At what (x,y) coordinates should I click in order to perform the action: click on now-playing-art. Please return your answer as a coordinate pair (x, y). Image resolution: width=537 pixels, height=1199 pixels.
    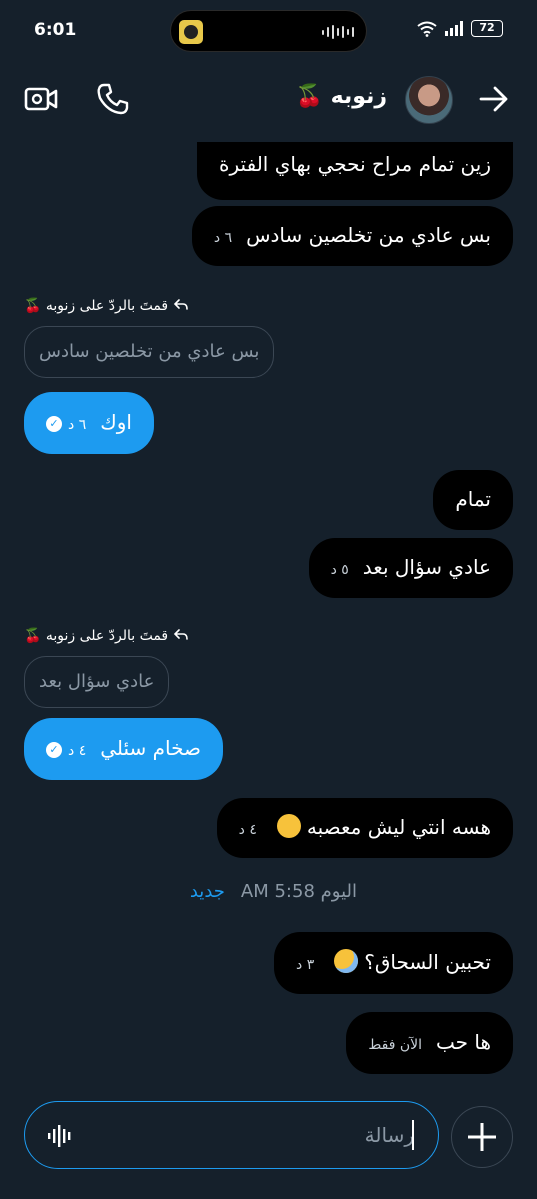
    Looking at the image, I should click on (191, 32).